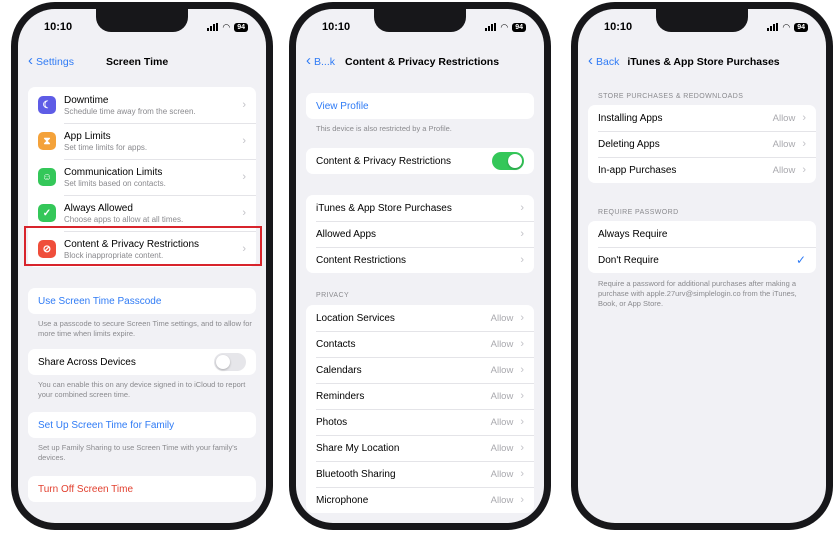 This screenshot has height=534, width=840. Describe the element at coordinates (702, 118) in the screenshot. I see `list-item-installing-apps: Installing Apps Allow ›` at that location.